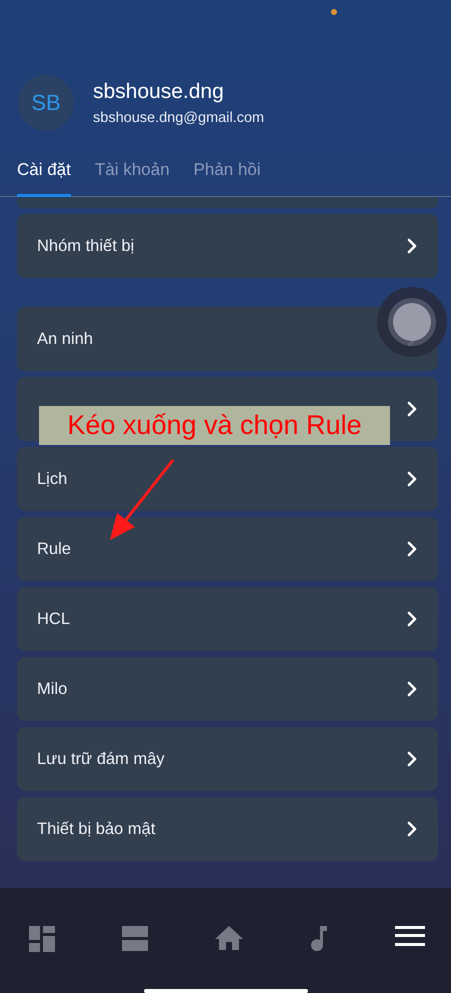  I want to click on settings-row: An ninh, so click(227, 339).